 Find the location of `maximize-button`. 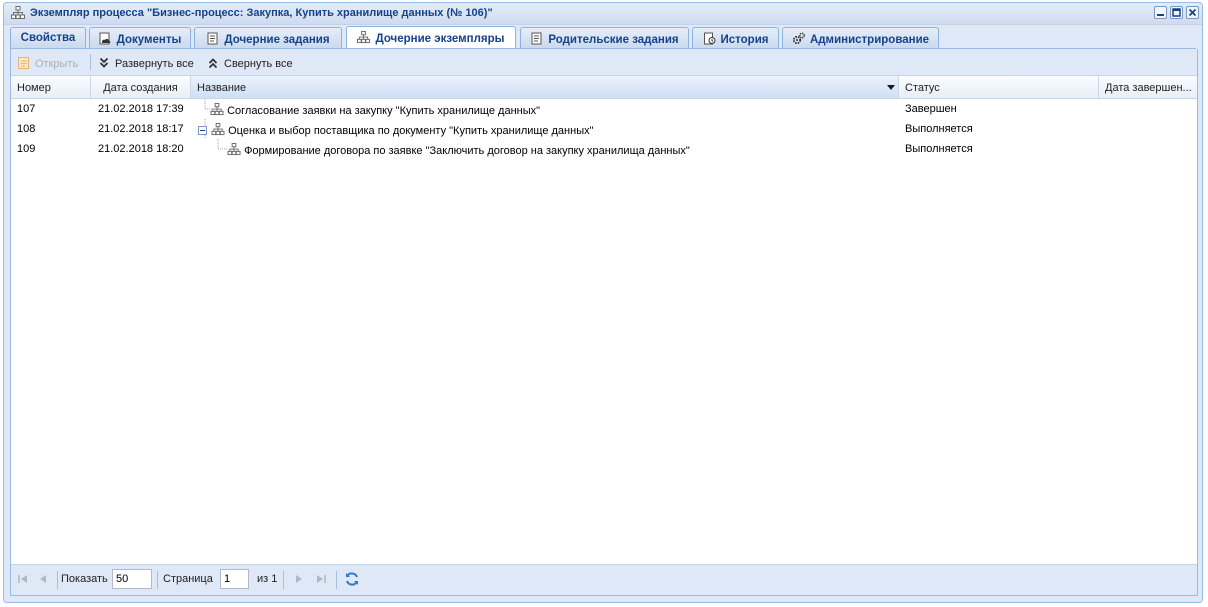

maximize-button is located at coordinates (1176, 12).